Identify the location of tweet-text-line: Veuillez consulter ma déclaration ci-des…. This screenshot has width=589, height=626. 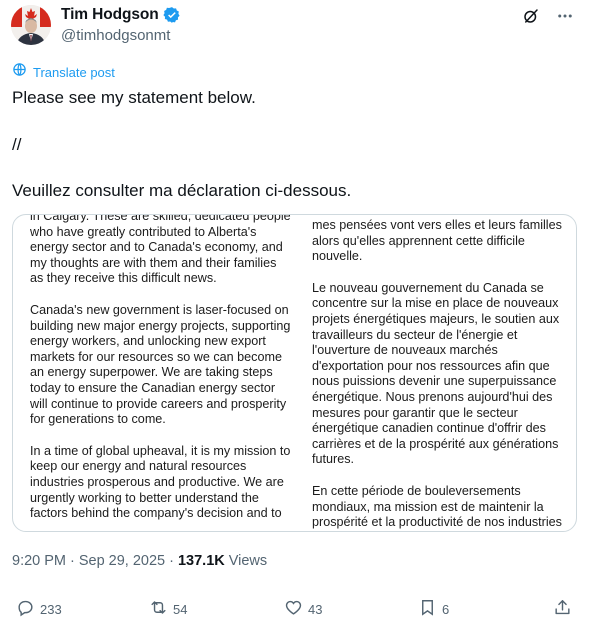
(182, 190).